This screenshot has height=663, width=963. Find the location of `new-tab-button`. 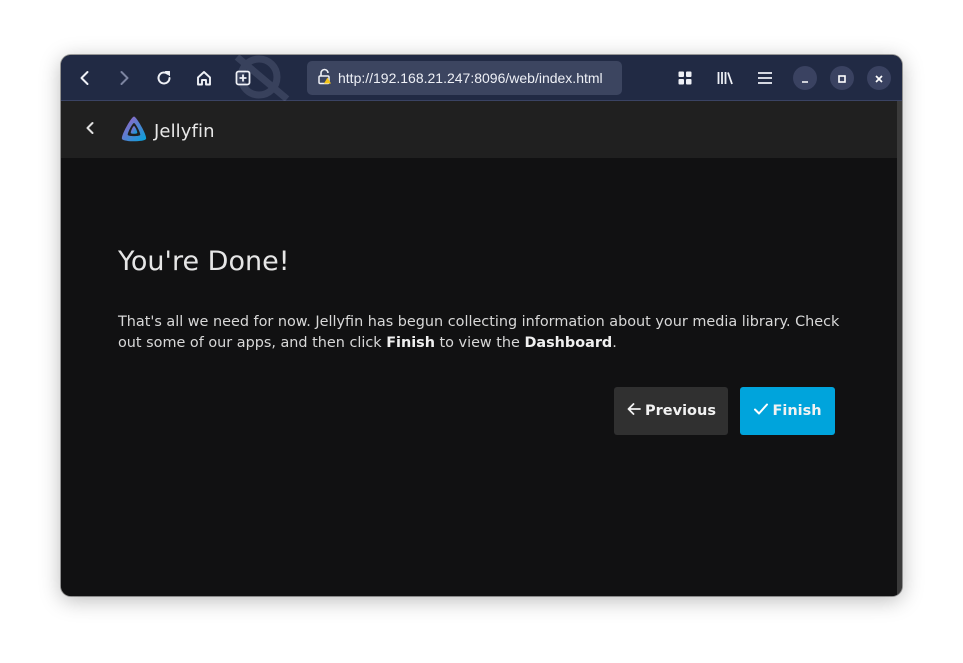

new-tab-button is located at coordinates (243, 78).